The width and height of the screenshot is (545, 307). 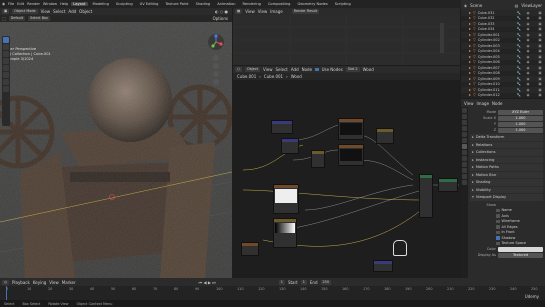 I want to click on scale-tool-icon, so click(x=6, y=68).